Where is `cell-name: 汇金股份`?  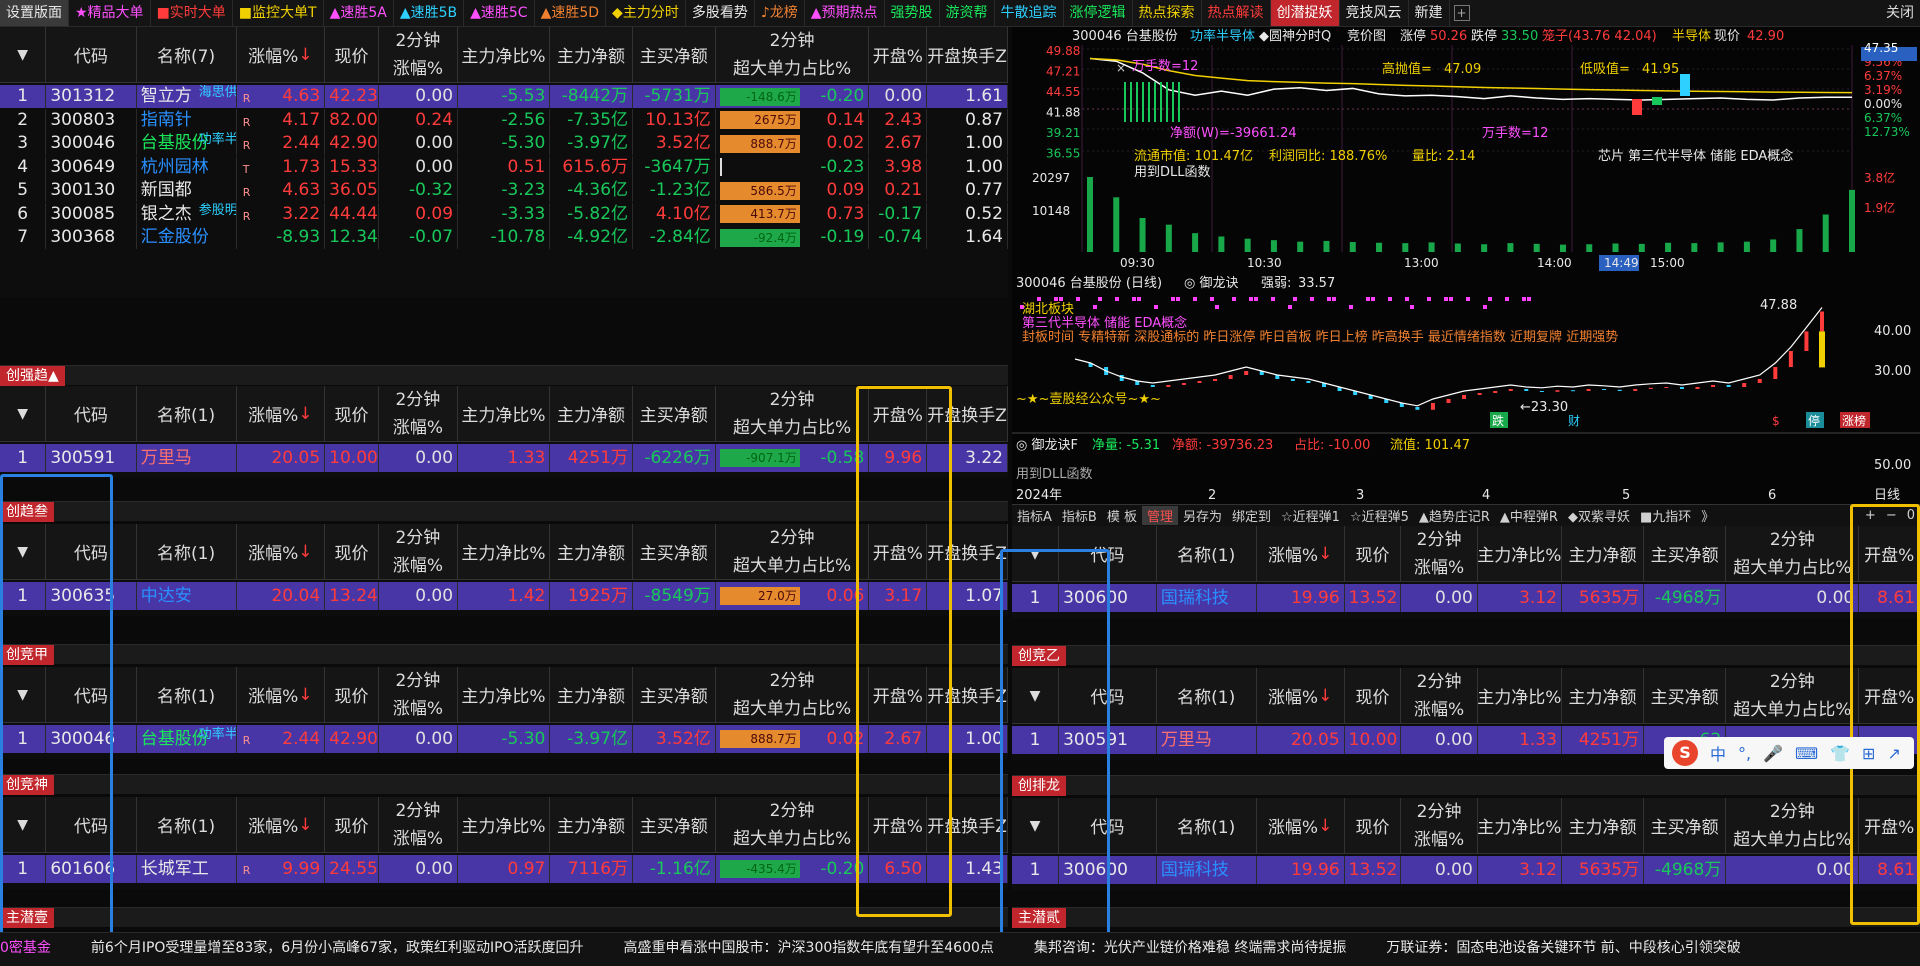
cell-name: 汇金股份 is located at coordinates (187, 237).